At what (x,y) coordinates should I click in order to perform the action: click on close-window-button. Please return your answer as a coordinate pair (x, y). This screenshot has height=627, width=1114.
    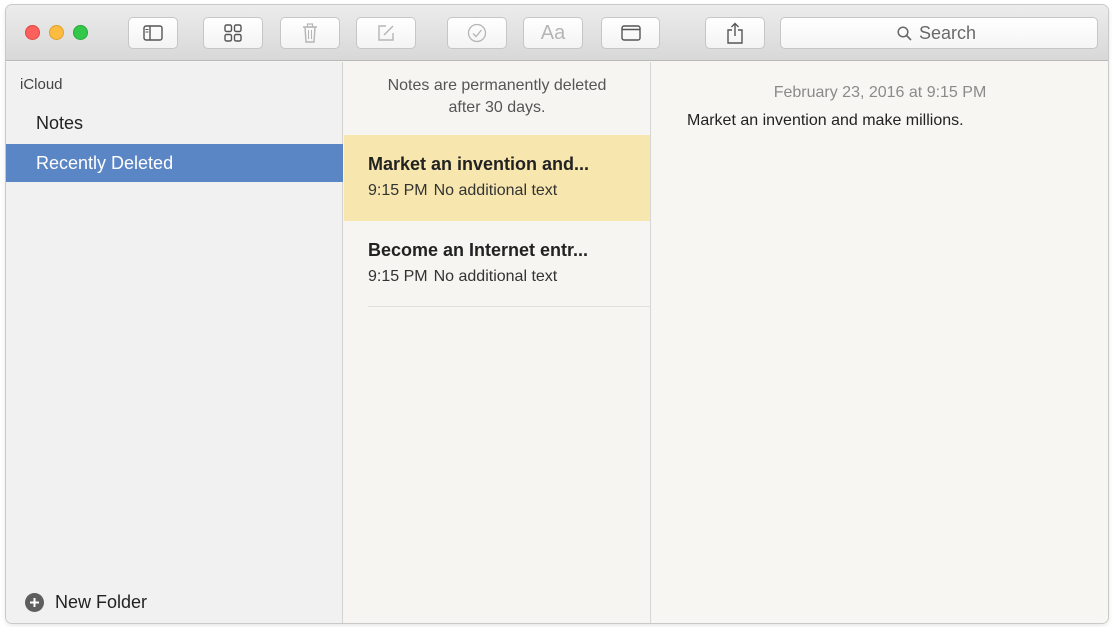
    Looking at the image, I should click on (32, 32).